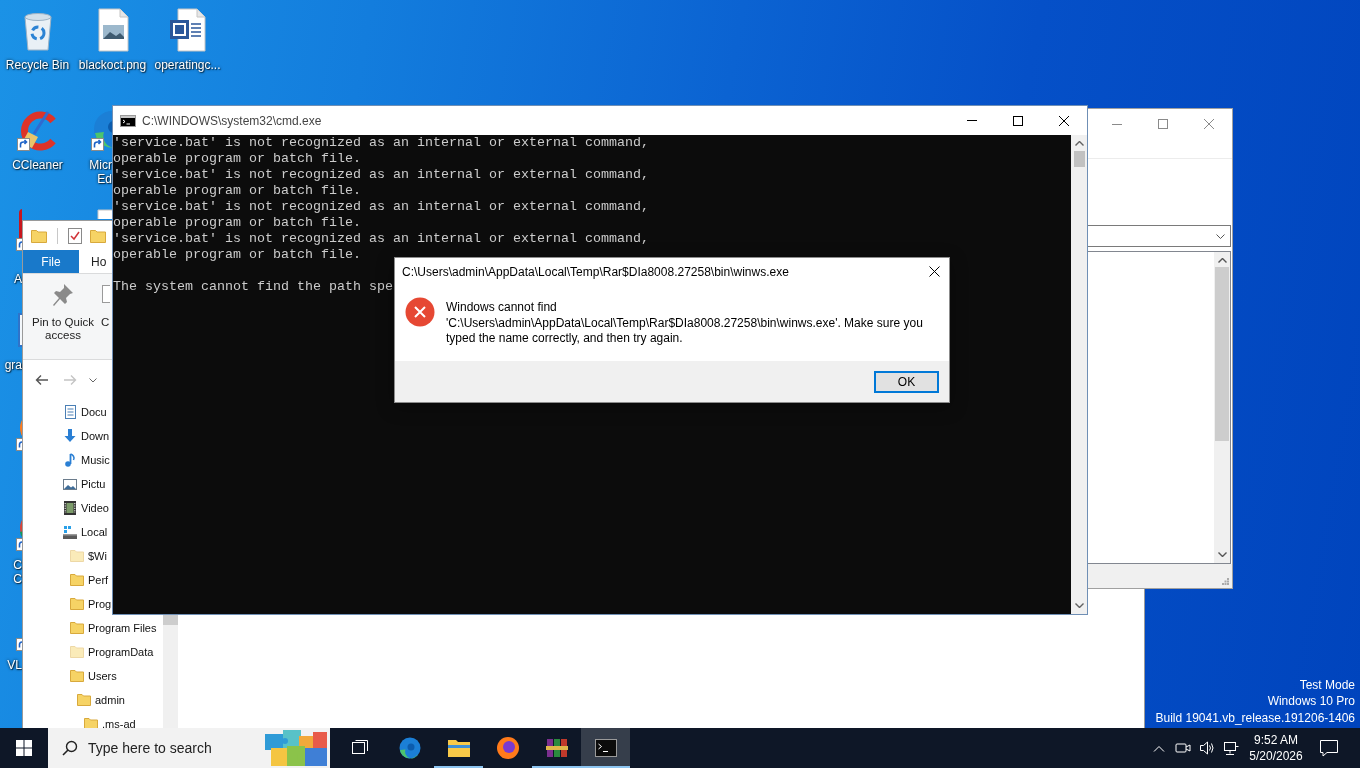 This screenshot has width=1360, height=768. I want to click on icon-label: A, so click(18, 279).